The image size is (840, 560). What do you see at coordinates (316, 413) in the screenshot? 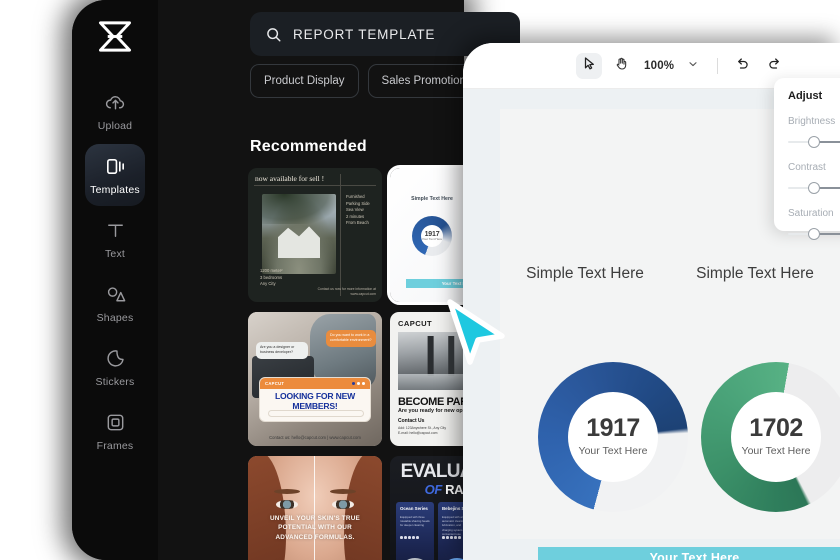
I see `input-placeholder-bar` at bounding box center [316, 413].